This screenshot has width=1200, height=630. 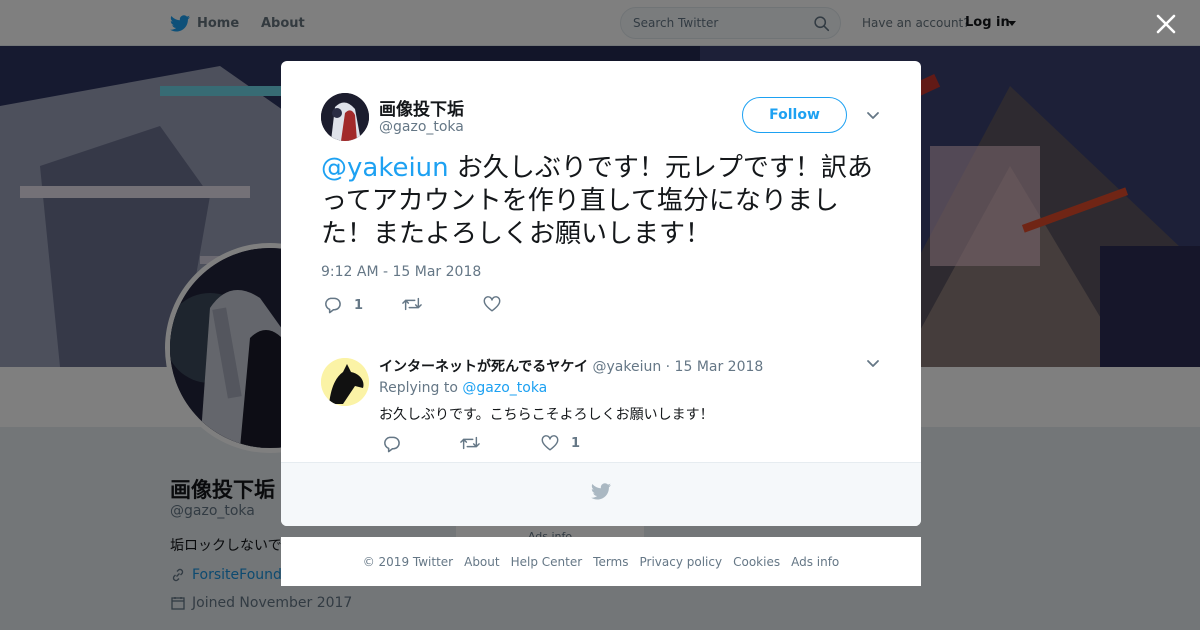 I want to click on author-handle: @gazo_toka, so click(x=421, y=127).